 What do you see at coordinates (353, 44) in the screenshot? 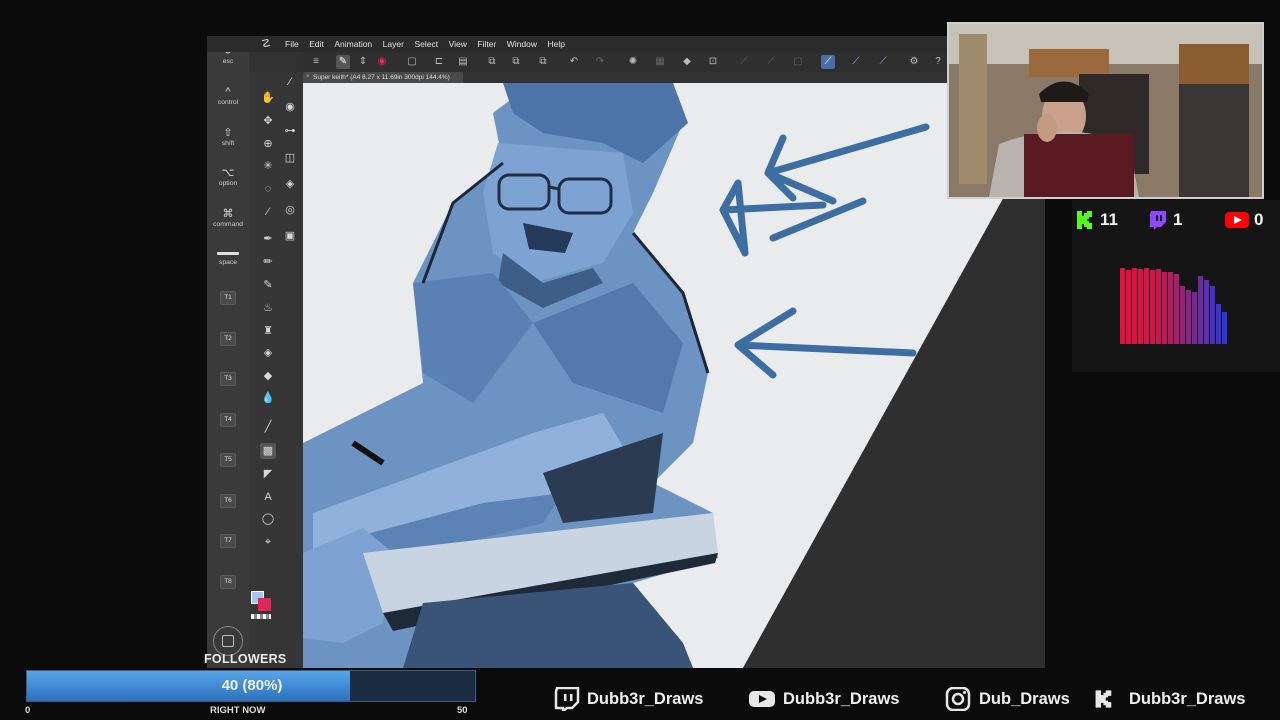
I see `menu-animation: Animation` at bounding box center [353, 44].